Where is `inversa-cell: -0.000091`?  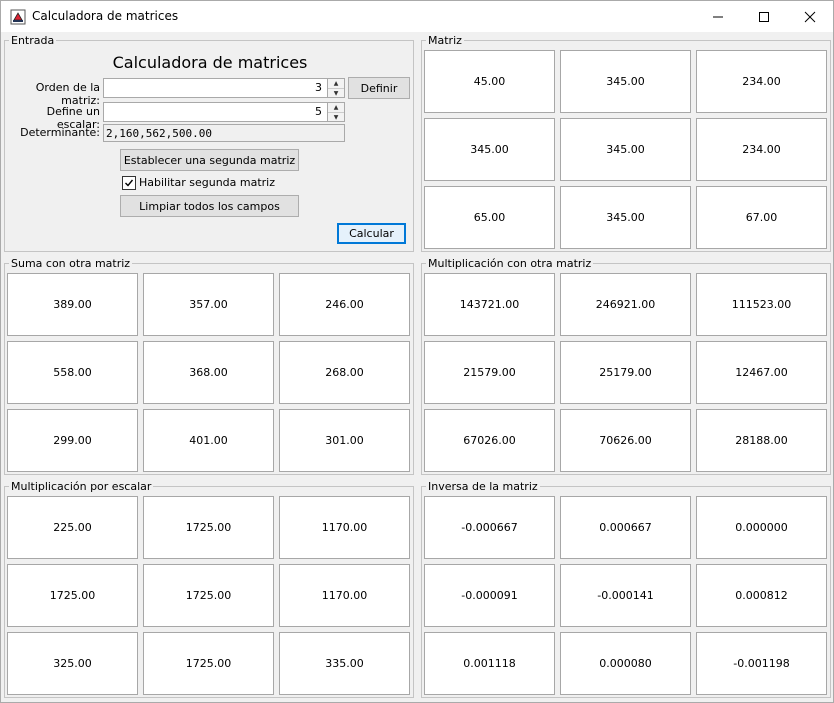
inversa-cell: -0.000091 is located at coordinates (489, 595).